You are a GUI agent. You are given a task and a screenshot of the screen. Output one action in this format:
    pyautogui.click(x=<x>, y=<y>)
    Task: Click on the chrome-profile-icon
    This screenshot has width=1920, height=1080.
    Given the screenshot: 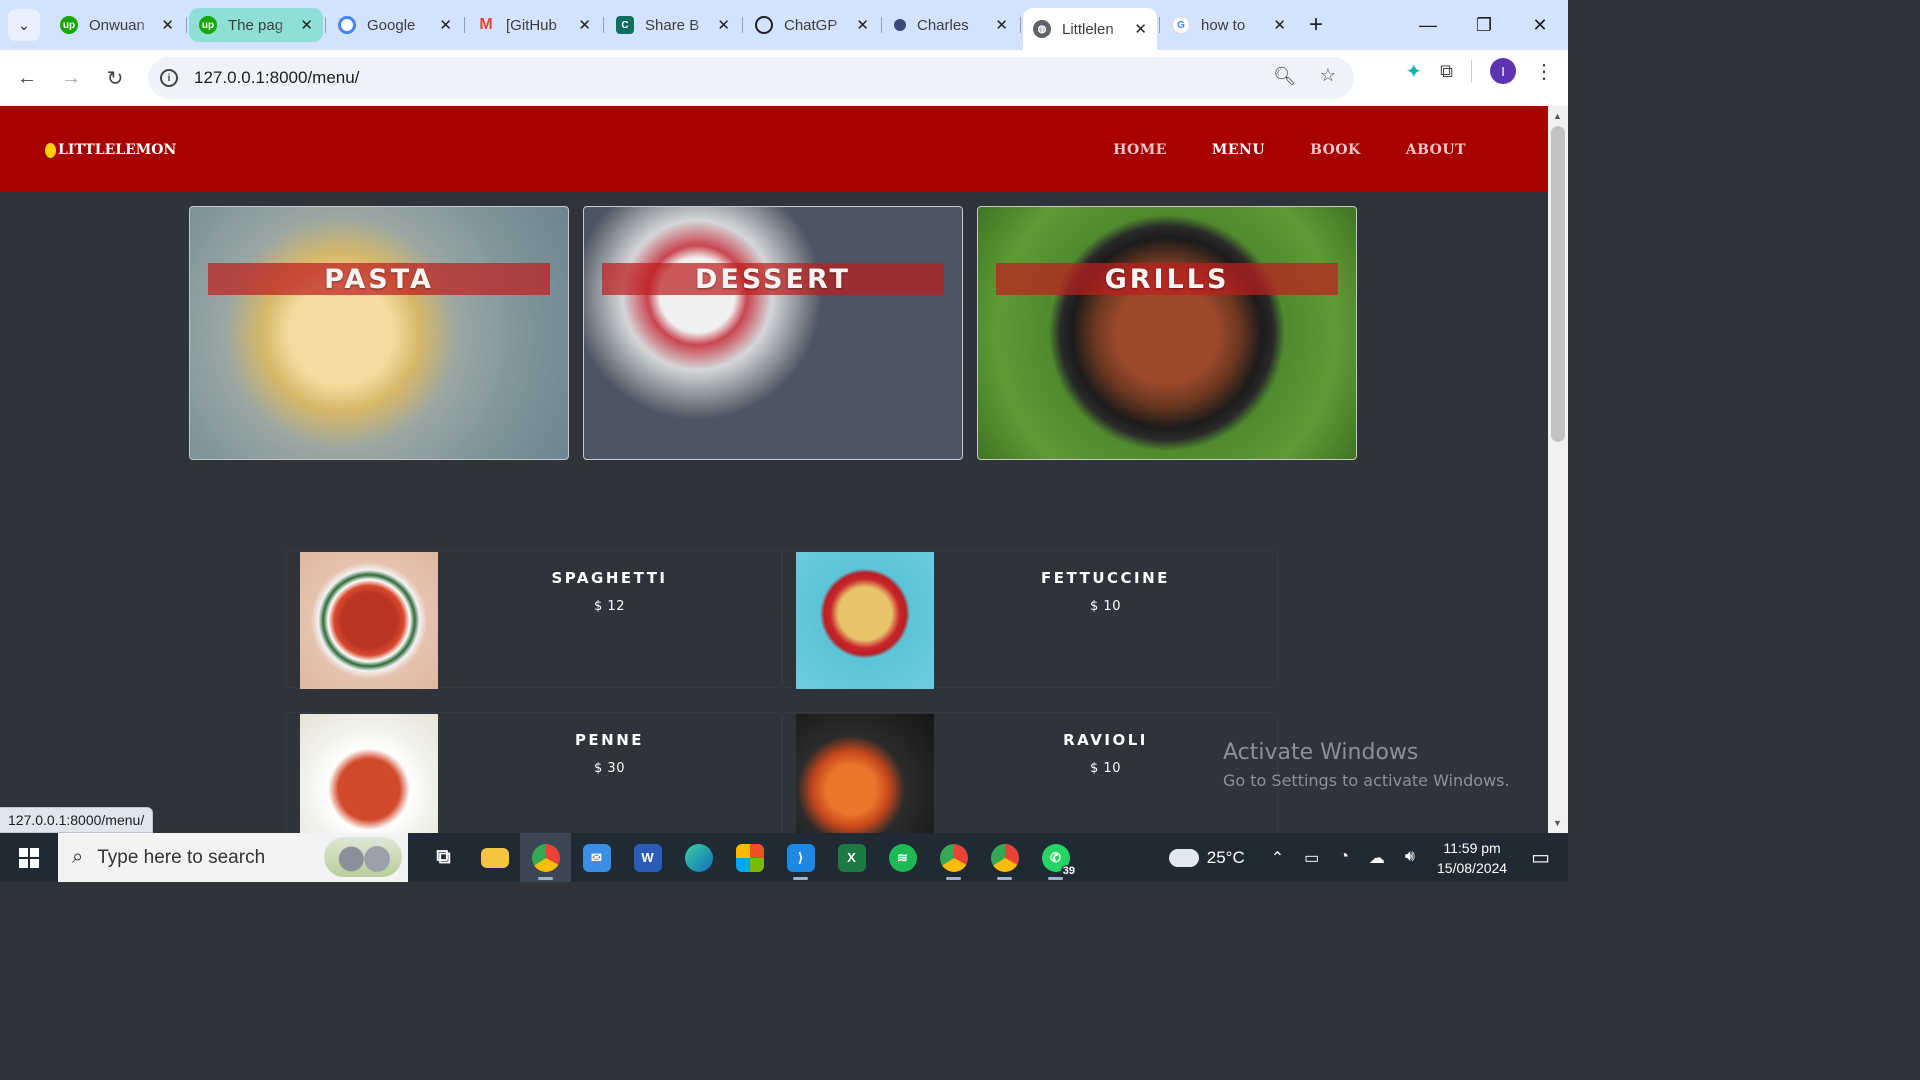 What is the action you would take?
    pyautogui.click(x=953, y=857)
    